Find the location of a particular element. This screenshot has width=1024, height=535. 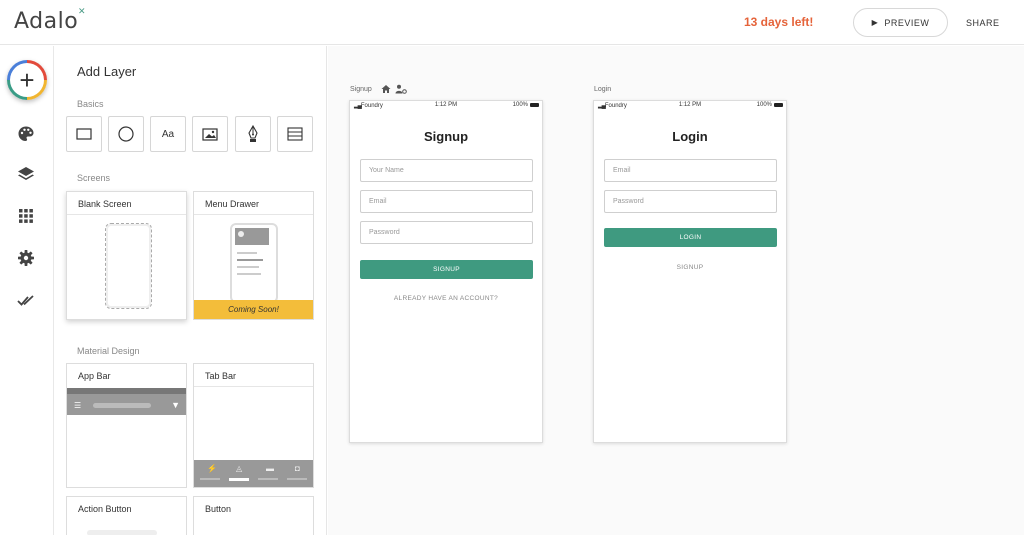

gear-icon is located at coordinates (26, 258).